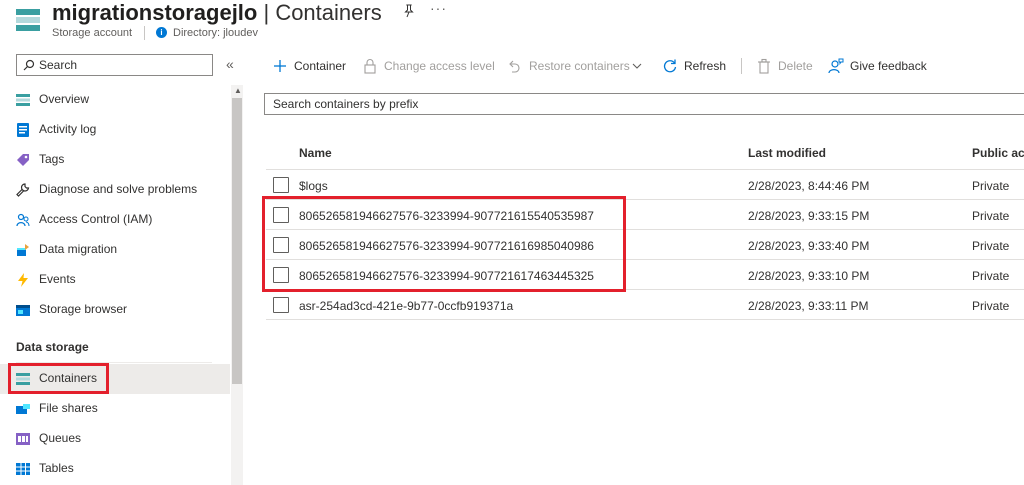 The image size is (1024, 485). What do you see at coordinates (23, 469) in the screenshot?
I see `tables-icon` at bounding box center [23, 469].